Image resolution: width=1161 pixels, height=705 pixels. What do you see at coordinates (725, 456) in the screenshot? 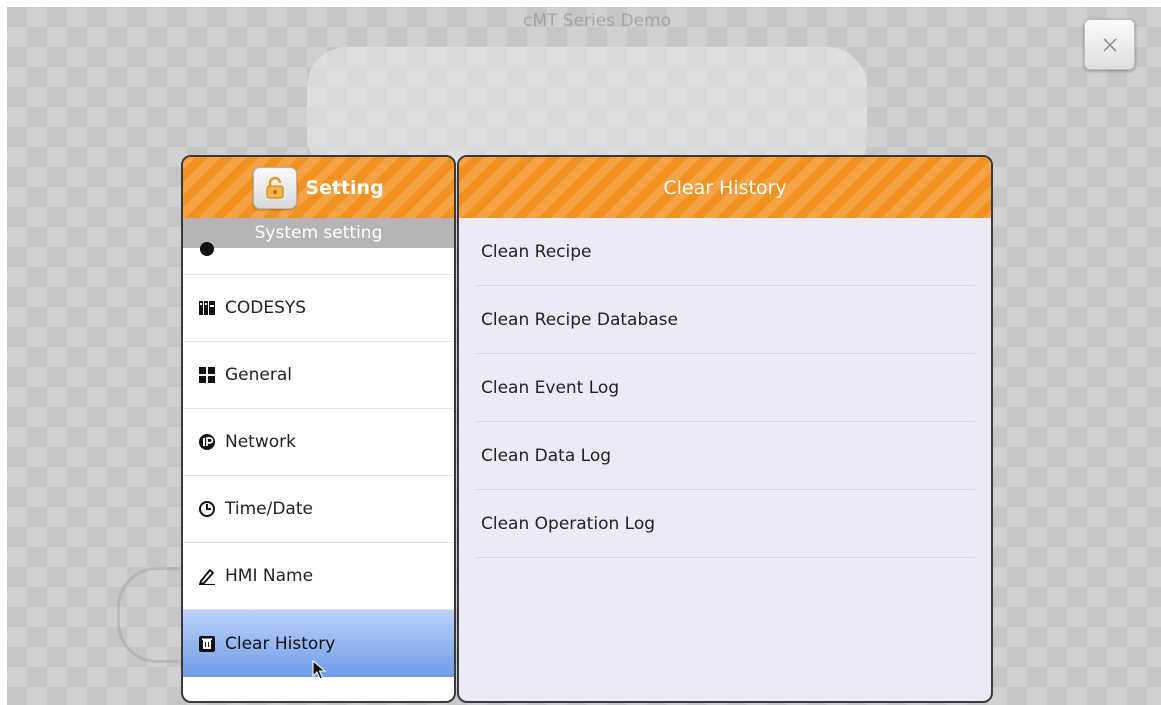
I see `clean-data-log-item: Clean Data Log` at bounding box center [725, 456].